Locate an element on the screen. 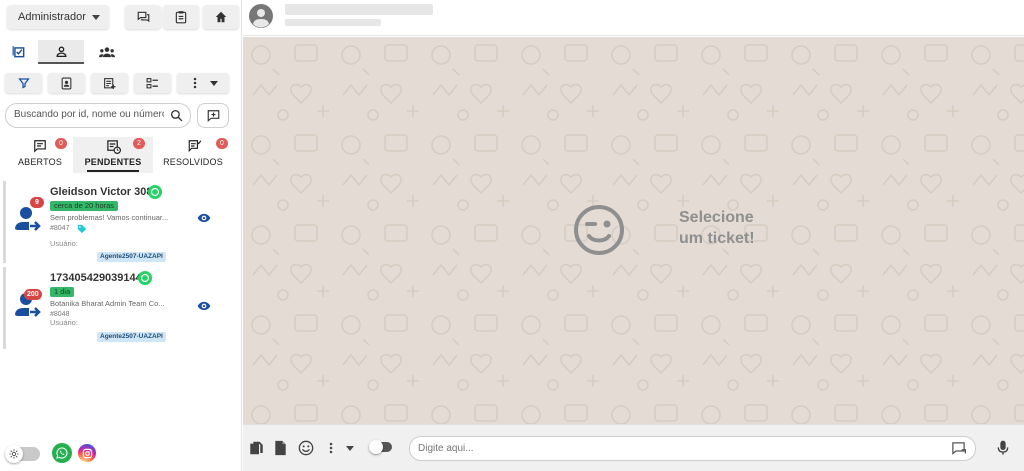  profile-select: Administrador is located at coordinates (58, 17).